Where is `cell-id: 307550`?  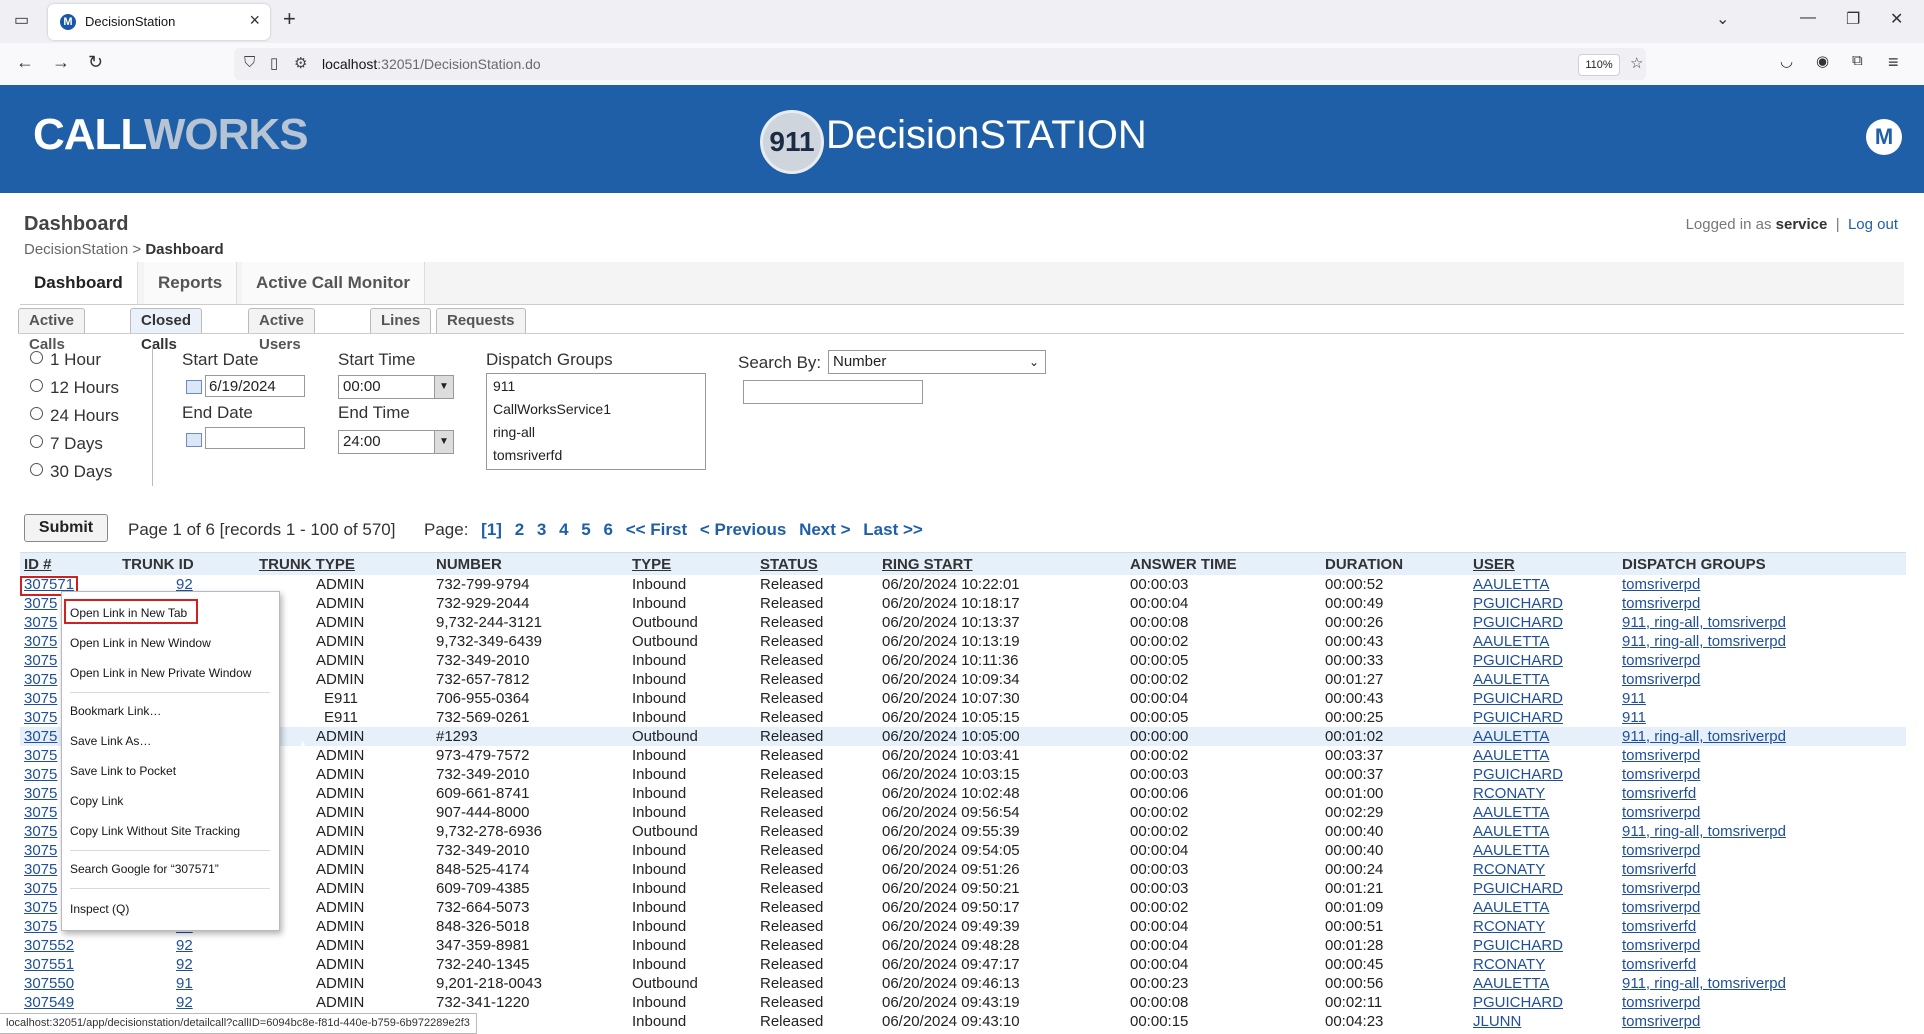
cell-id: 307550 is located at coordinates (49, 983).